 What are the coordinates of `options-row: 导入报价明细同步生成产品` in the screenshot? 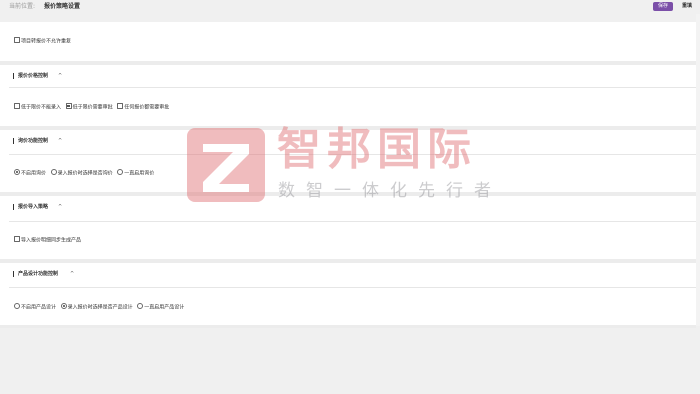 It's located at (49, 240).